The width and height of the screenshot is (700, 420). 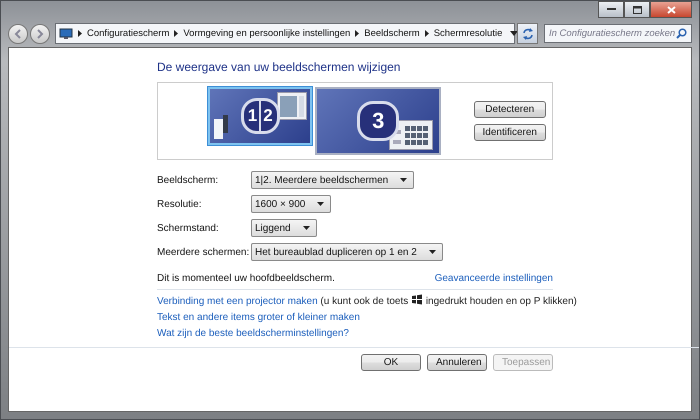 I want to click on setting-dropdown: Het bureaublad dupliceren op 1 en 2, so click(x=347, y=252).